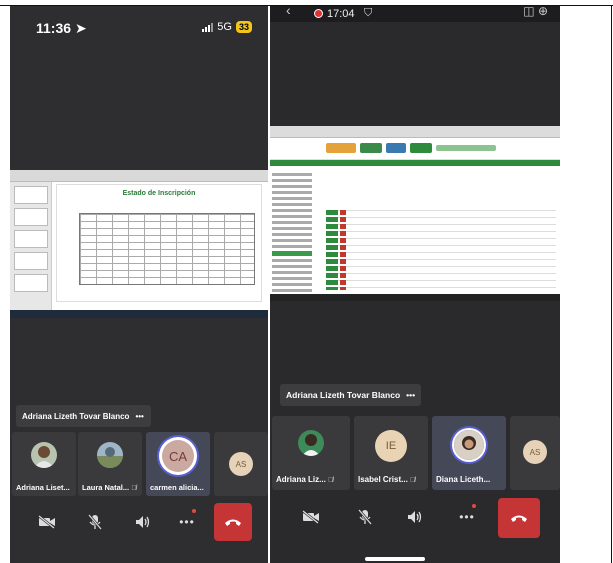 This screenshot has height=563, width=613. I want to click on participant-name: Adriana Liz... 🎙̸, so click(305, 479).